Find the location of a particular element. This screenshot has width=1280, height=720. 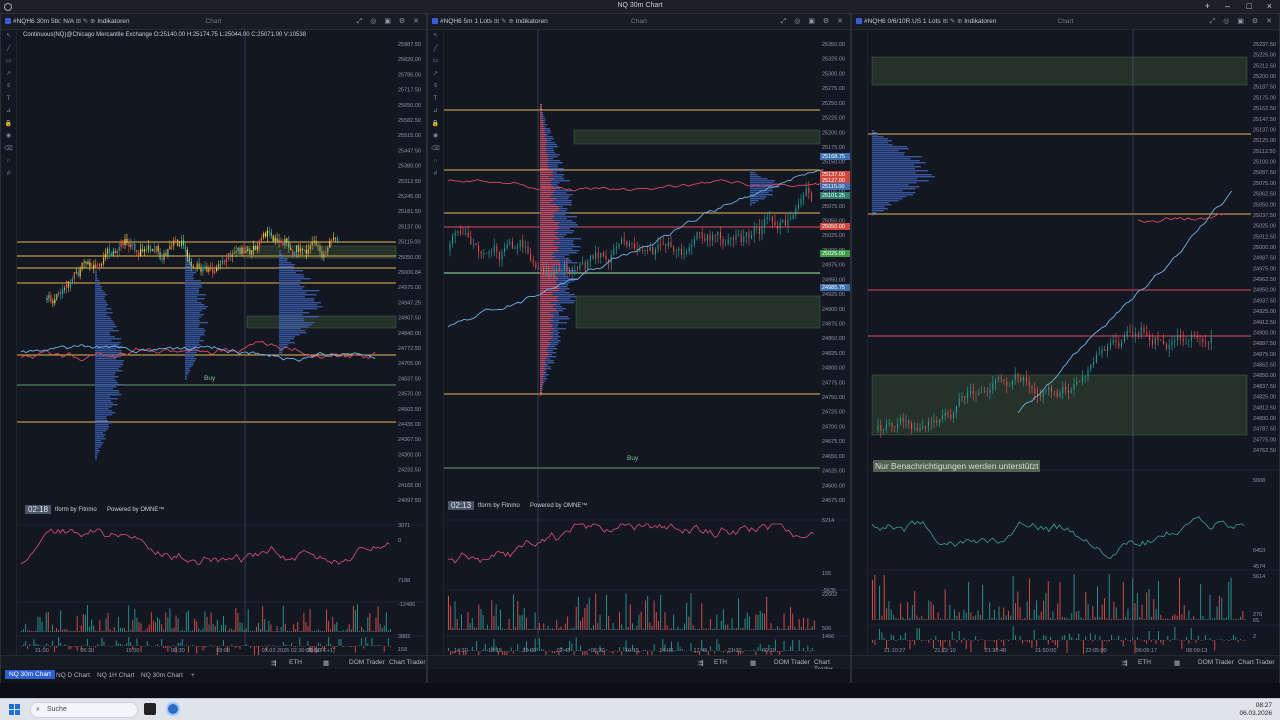

trading-app-icon is located at coordinates (173, 709).